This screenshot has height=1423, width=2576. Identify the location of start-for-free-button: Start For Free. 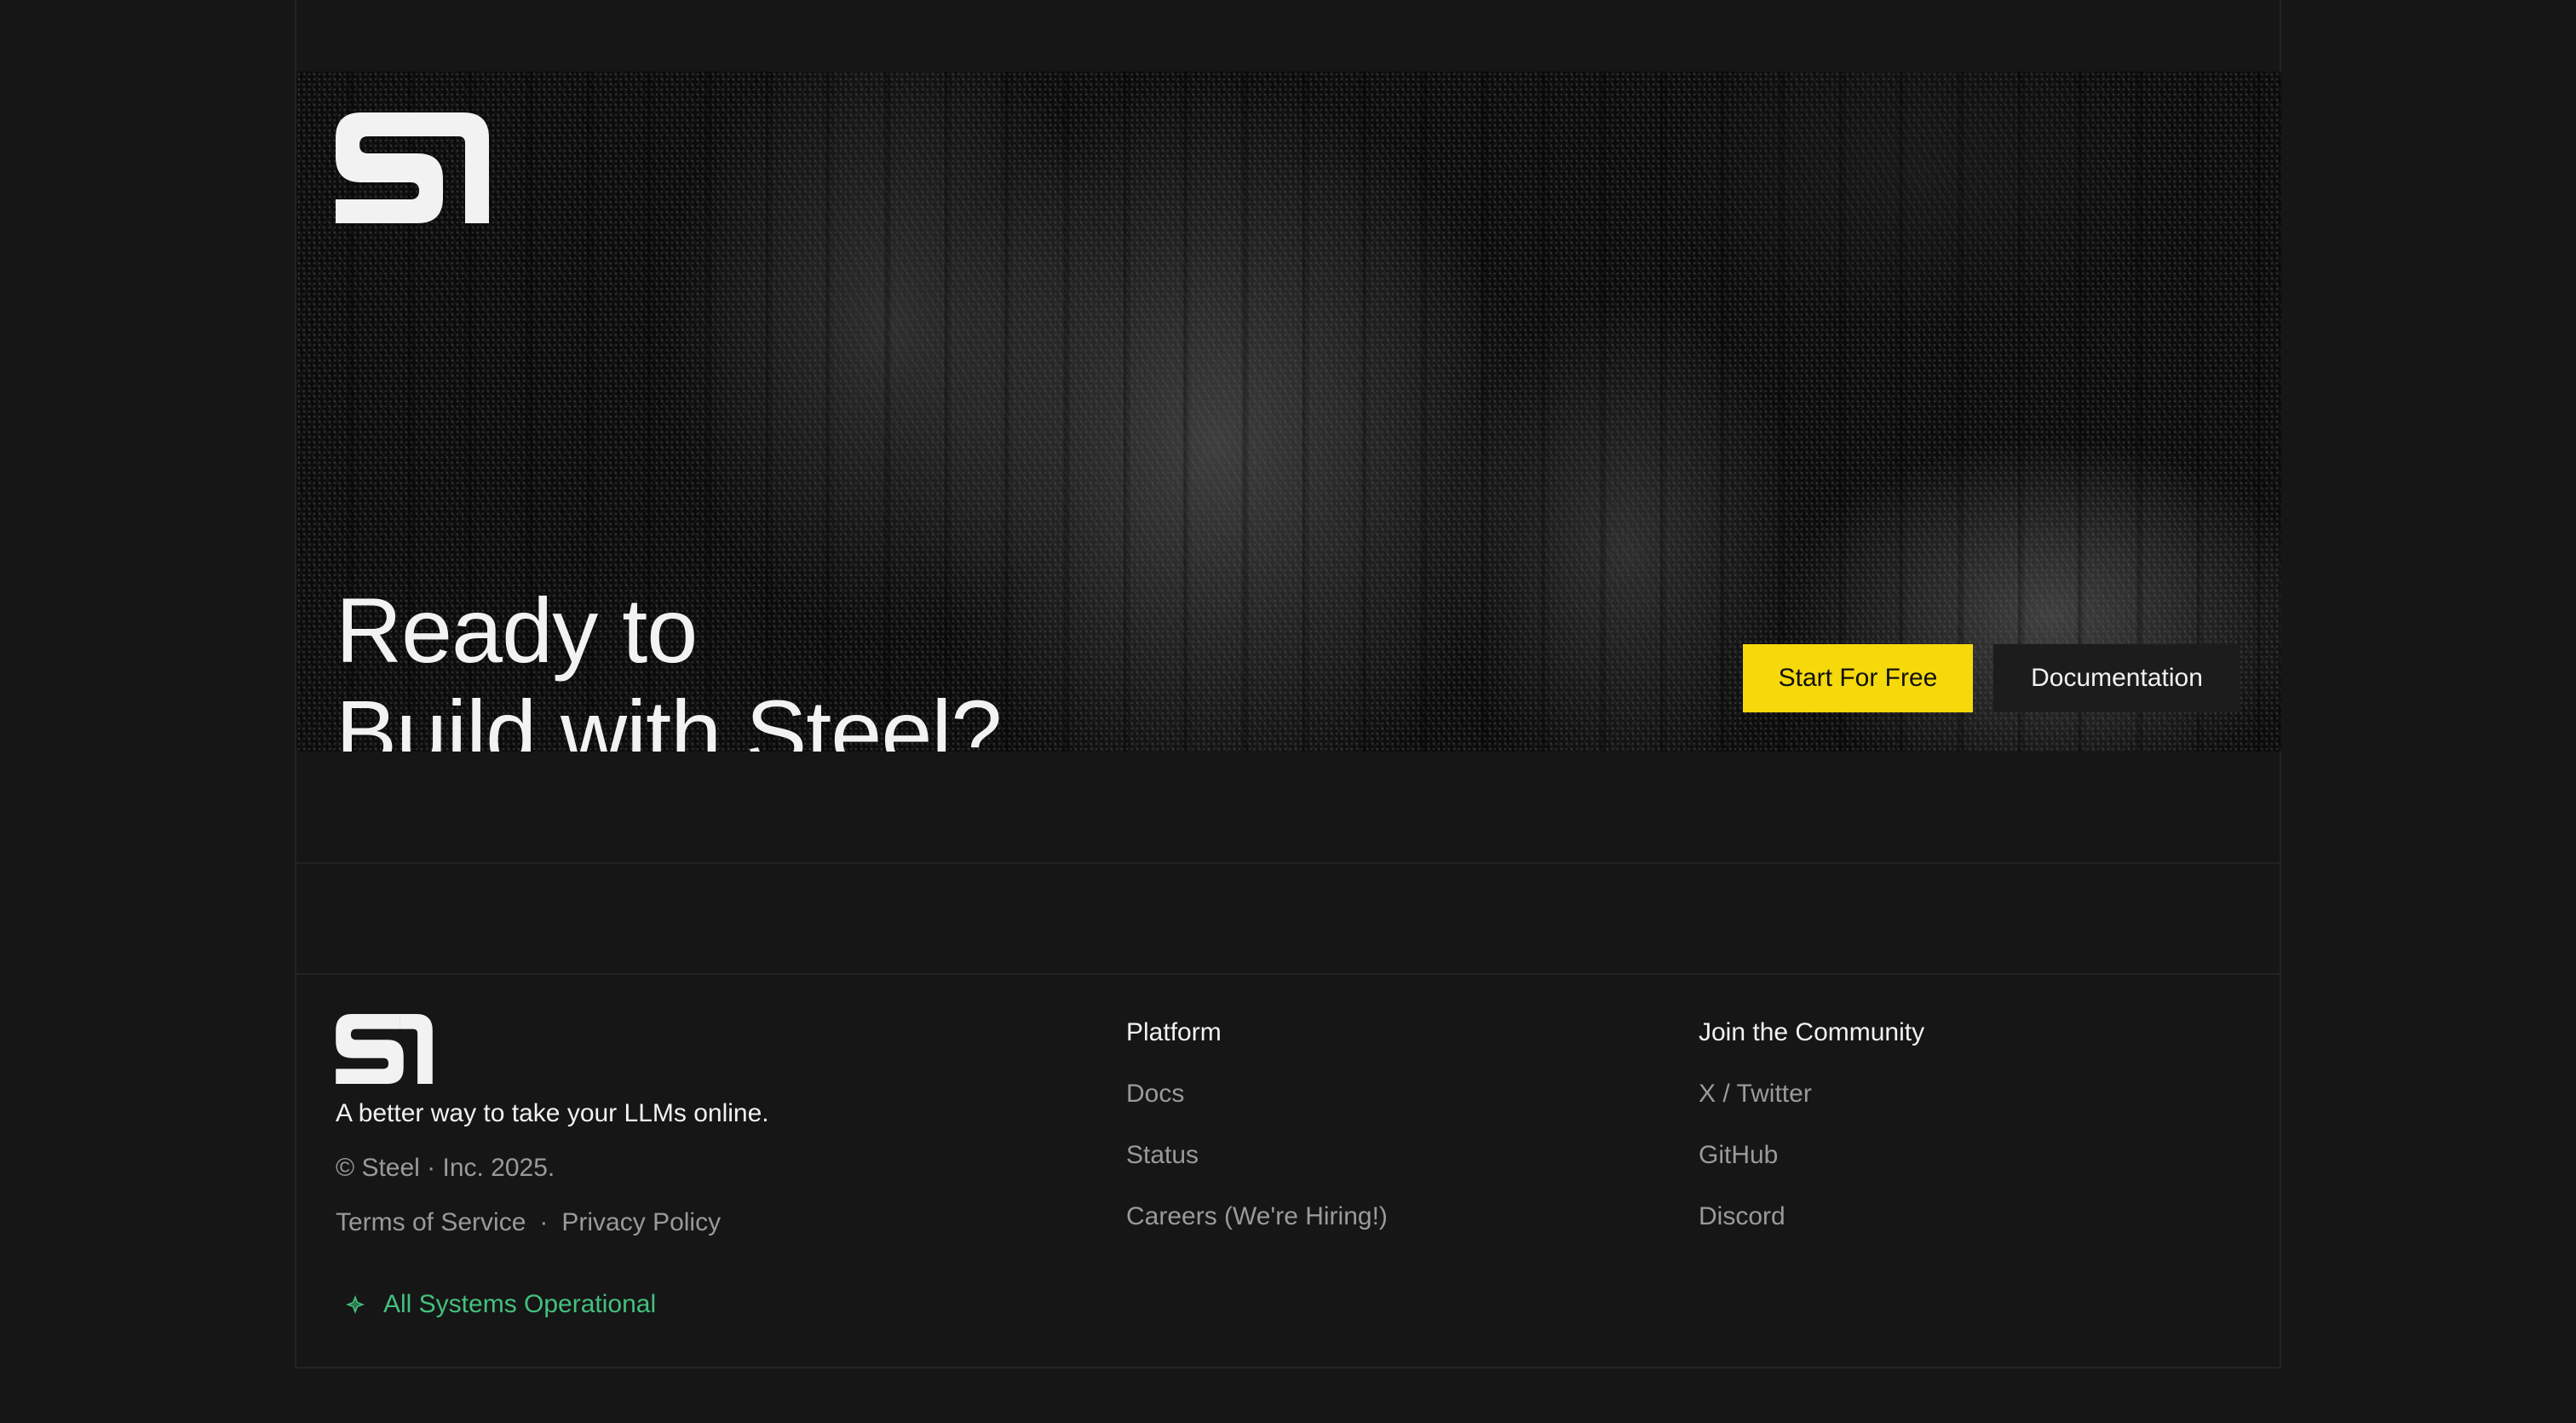
(1858, 678).